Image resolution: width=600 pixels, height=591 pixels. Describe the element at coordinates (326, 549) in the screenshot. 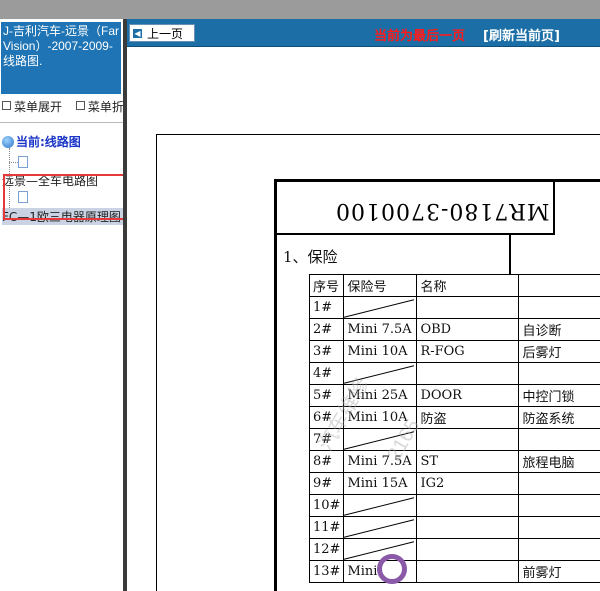

I see `table-cell: 12#` at that location.